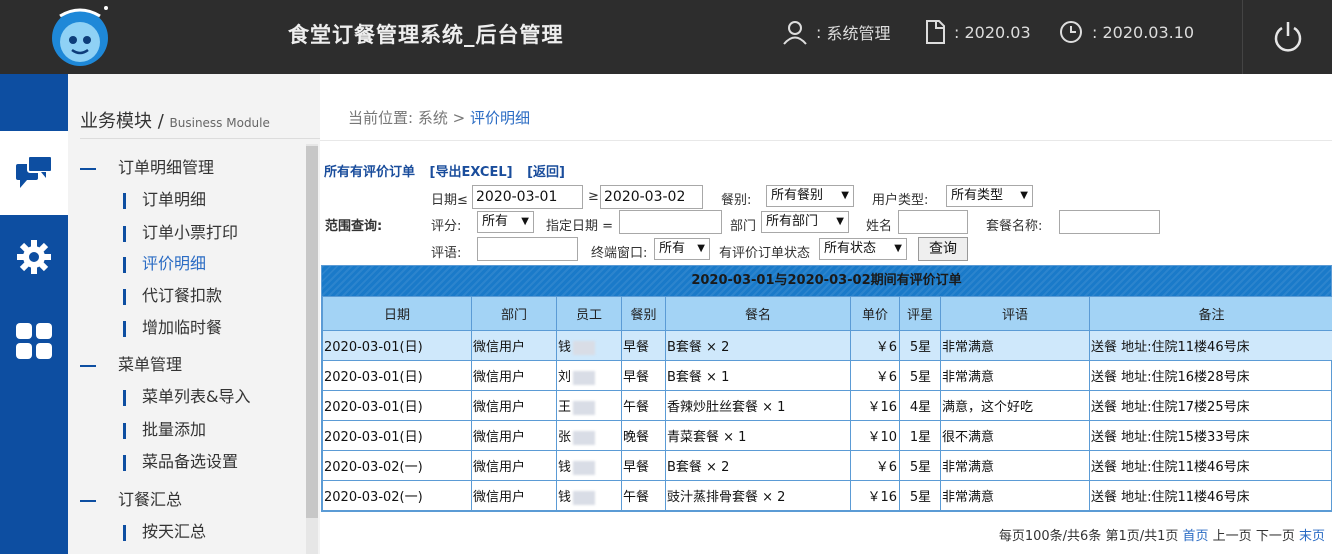 The image size is (1332, 554). What do you see at coordinates (546, 172) in the screenshot?
I see `back-link: [返回]` at bounding box center [546, 172].